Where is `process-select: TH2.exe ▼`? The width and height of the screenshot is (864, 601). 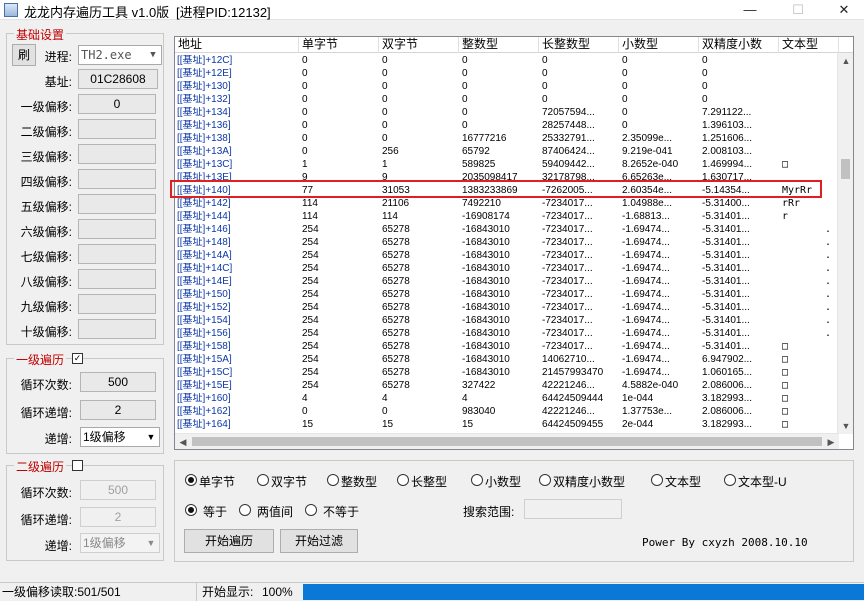 process-select: TH2.exe ▼ is located at coordinates (120, 55).